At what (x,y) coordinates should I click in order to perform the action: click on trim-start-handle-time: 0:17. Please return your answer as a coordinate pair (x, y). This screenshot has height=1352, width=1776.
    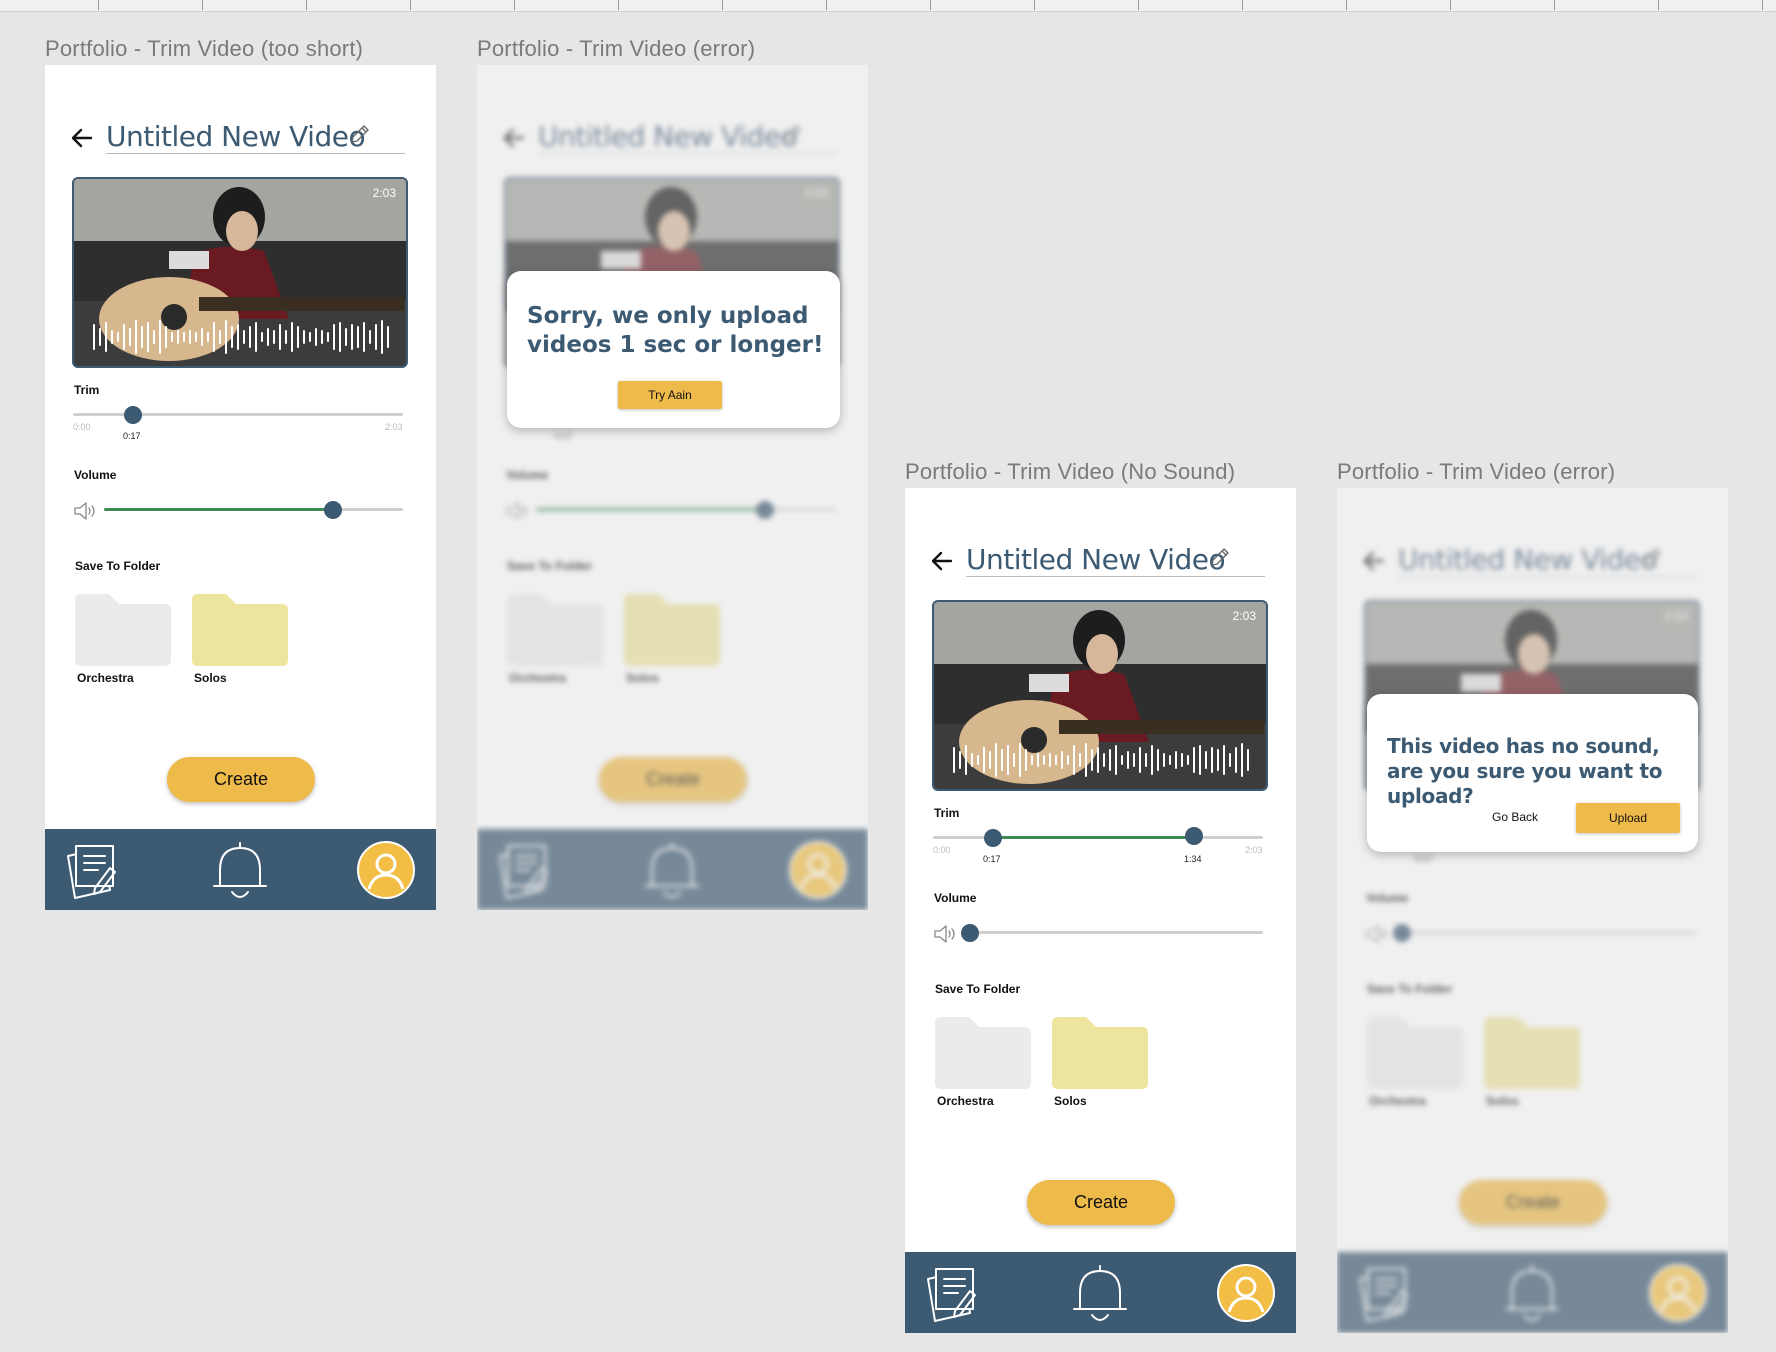
    Looking at the image, I should click on (992, 859).